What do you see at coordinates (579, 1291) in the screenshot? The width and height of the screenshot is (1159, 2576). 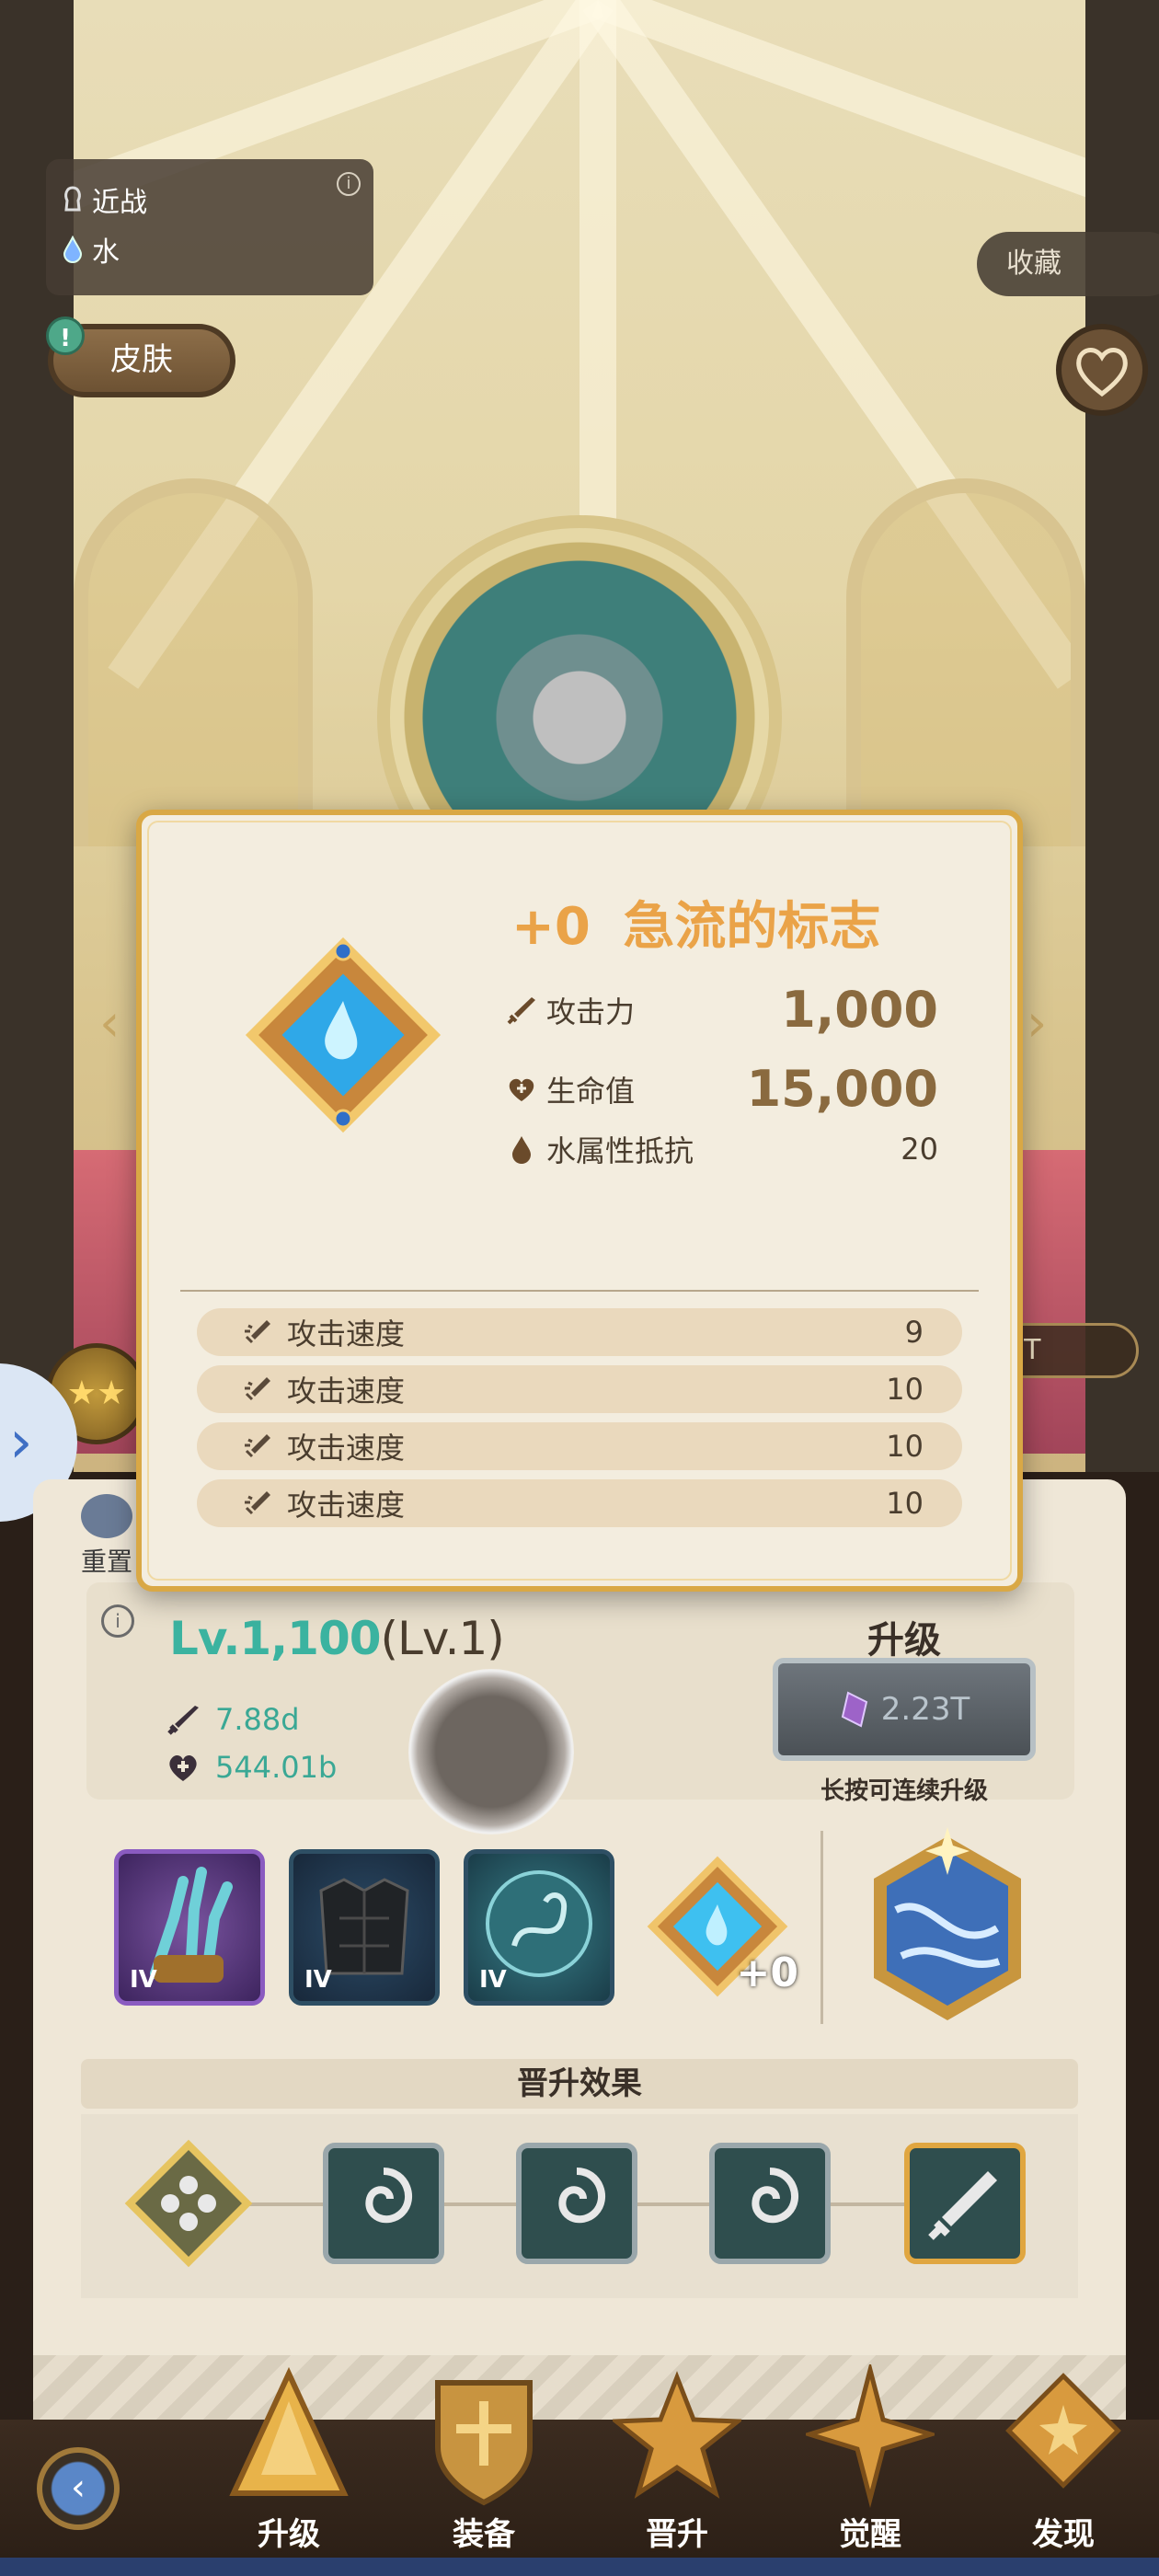 I see `popup-divider` at bounding box center [579, 1291].